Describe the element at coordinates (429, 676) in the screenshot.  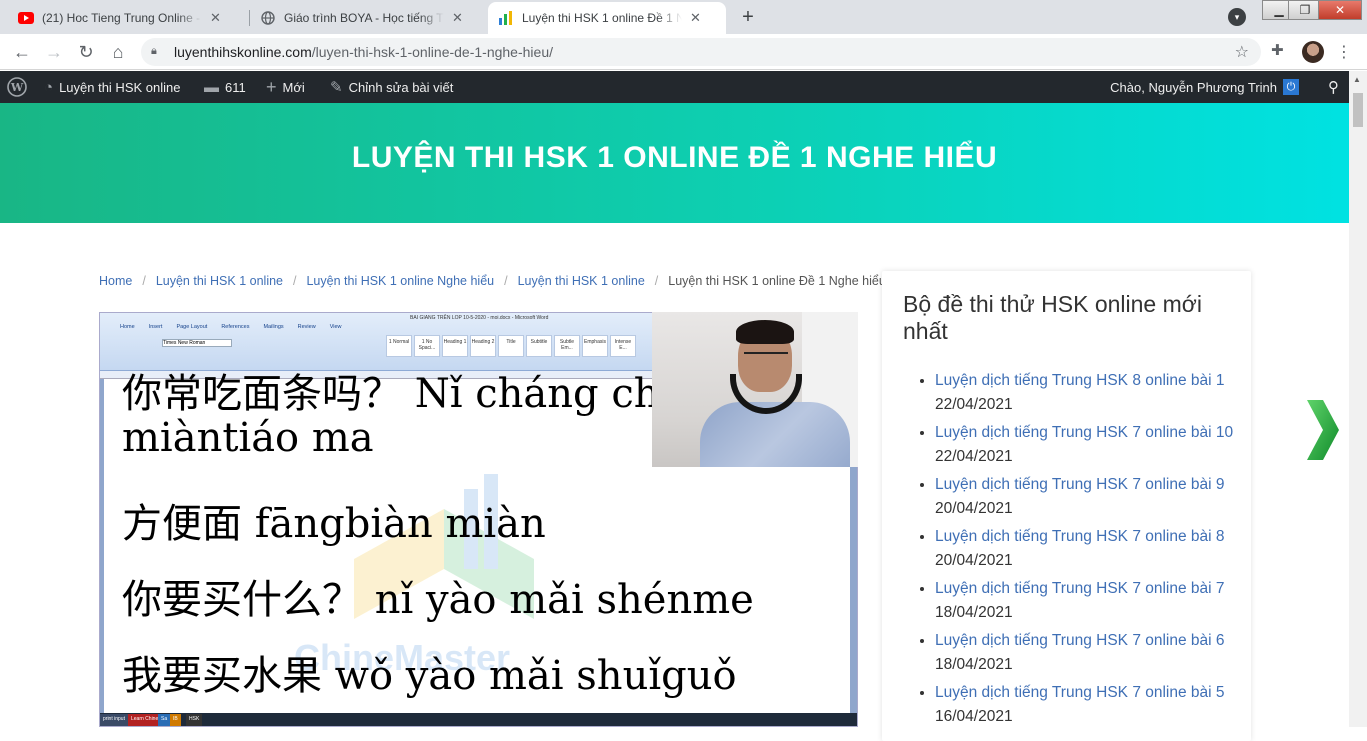
I see `doc-line: 我要买水果 wǒ yào mǎi shuǐguǒ` at that location.